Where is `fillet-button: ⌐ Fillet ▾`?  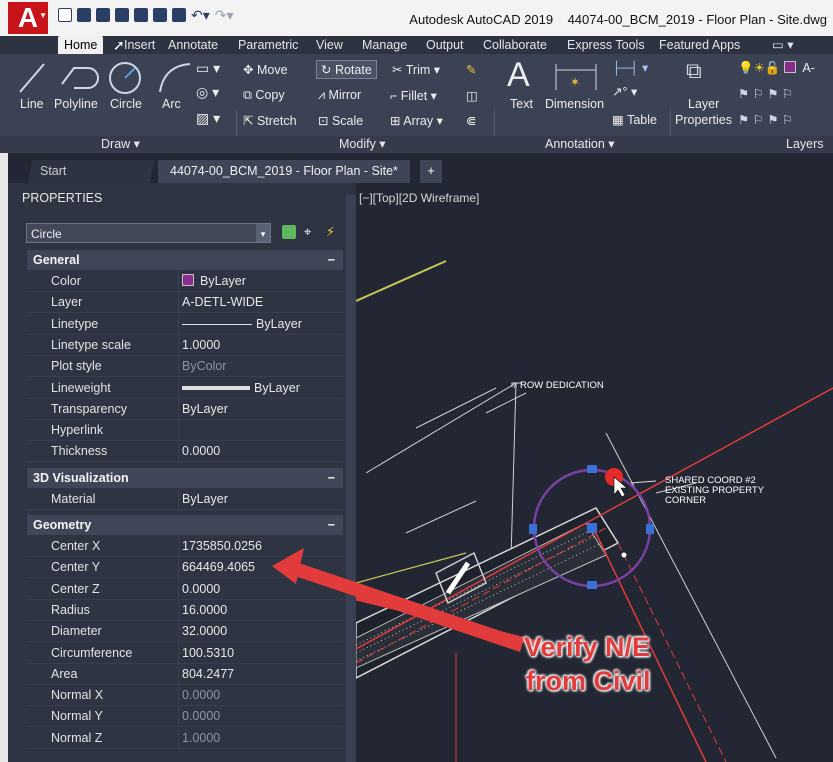 fillet-button: ⌐ Fillet ▾ is located at coordinates (413, 95).